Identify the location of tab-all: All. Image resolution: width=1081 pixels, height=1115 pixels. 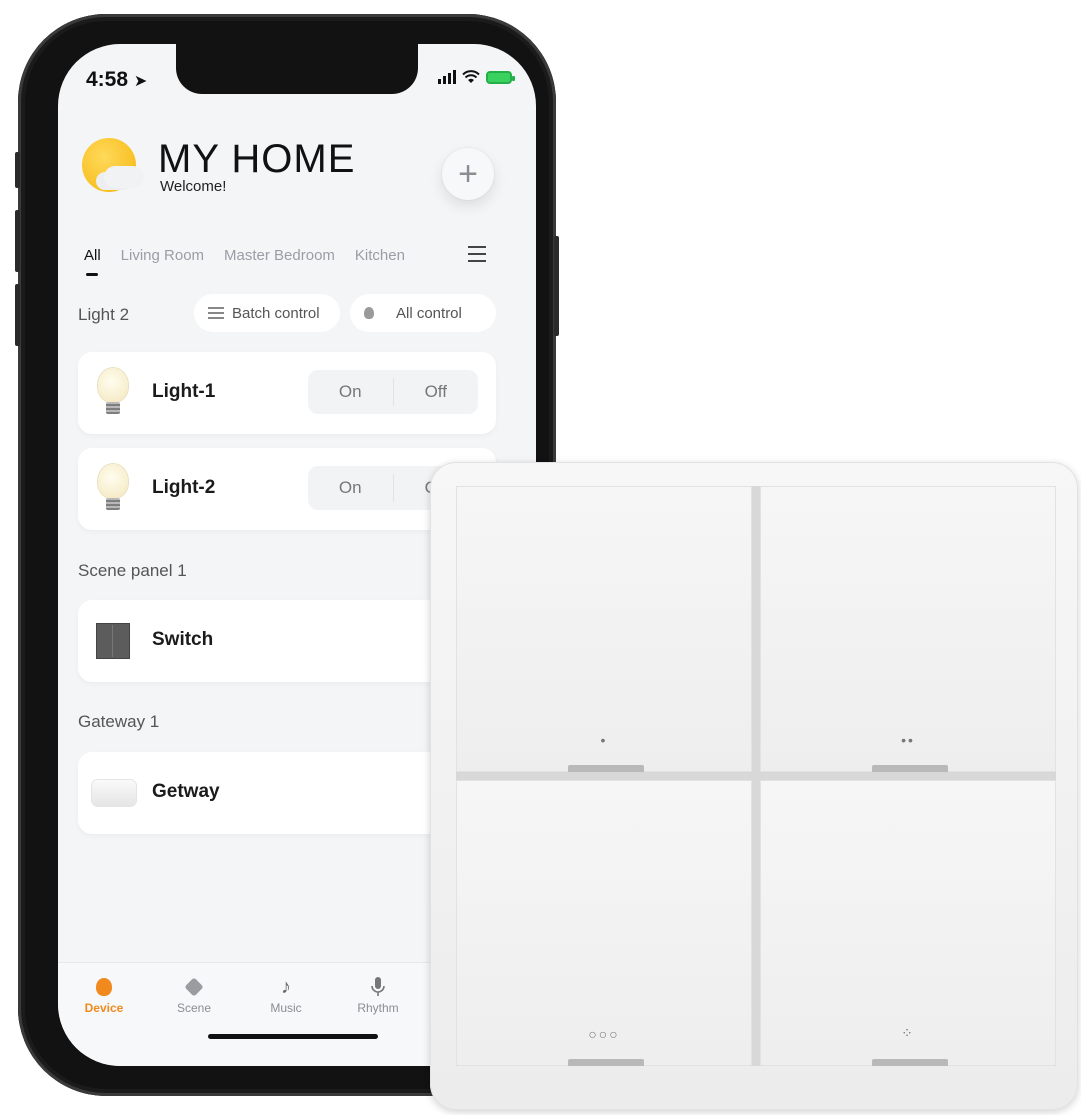
(92, 261).